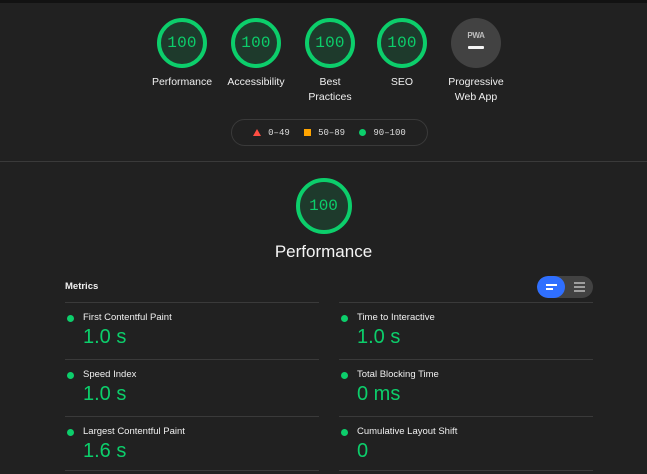 The width and height of the screenshot is (647, 474). I want to click on metrics-view-toggle, so click(565, 287).